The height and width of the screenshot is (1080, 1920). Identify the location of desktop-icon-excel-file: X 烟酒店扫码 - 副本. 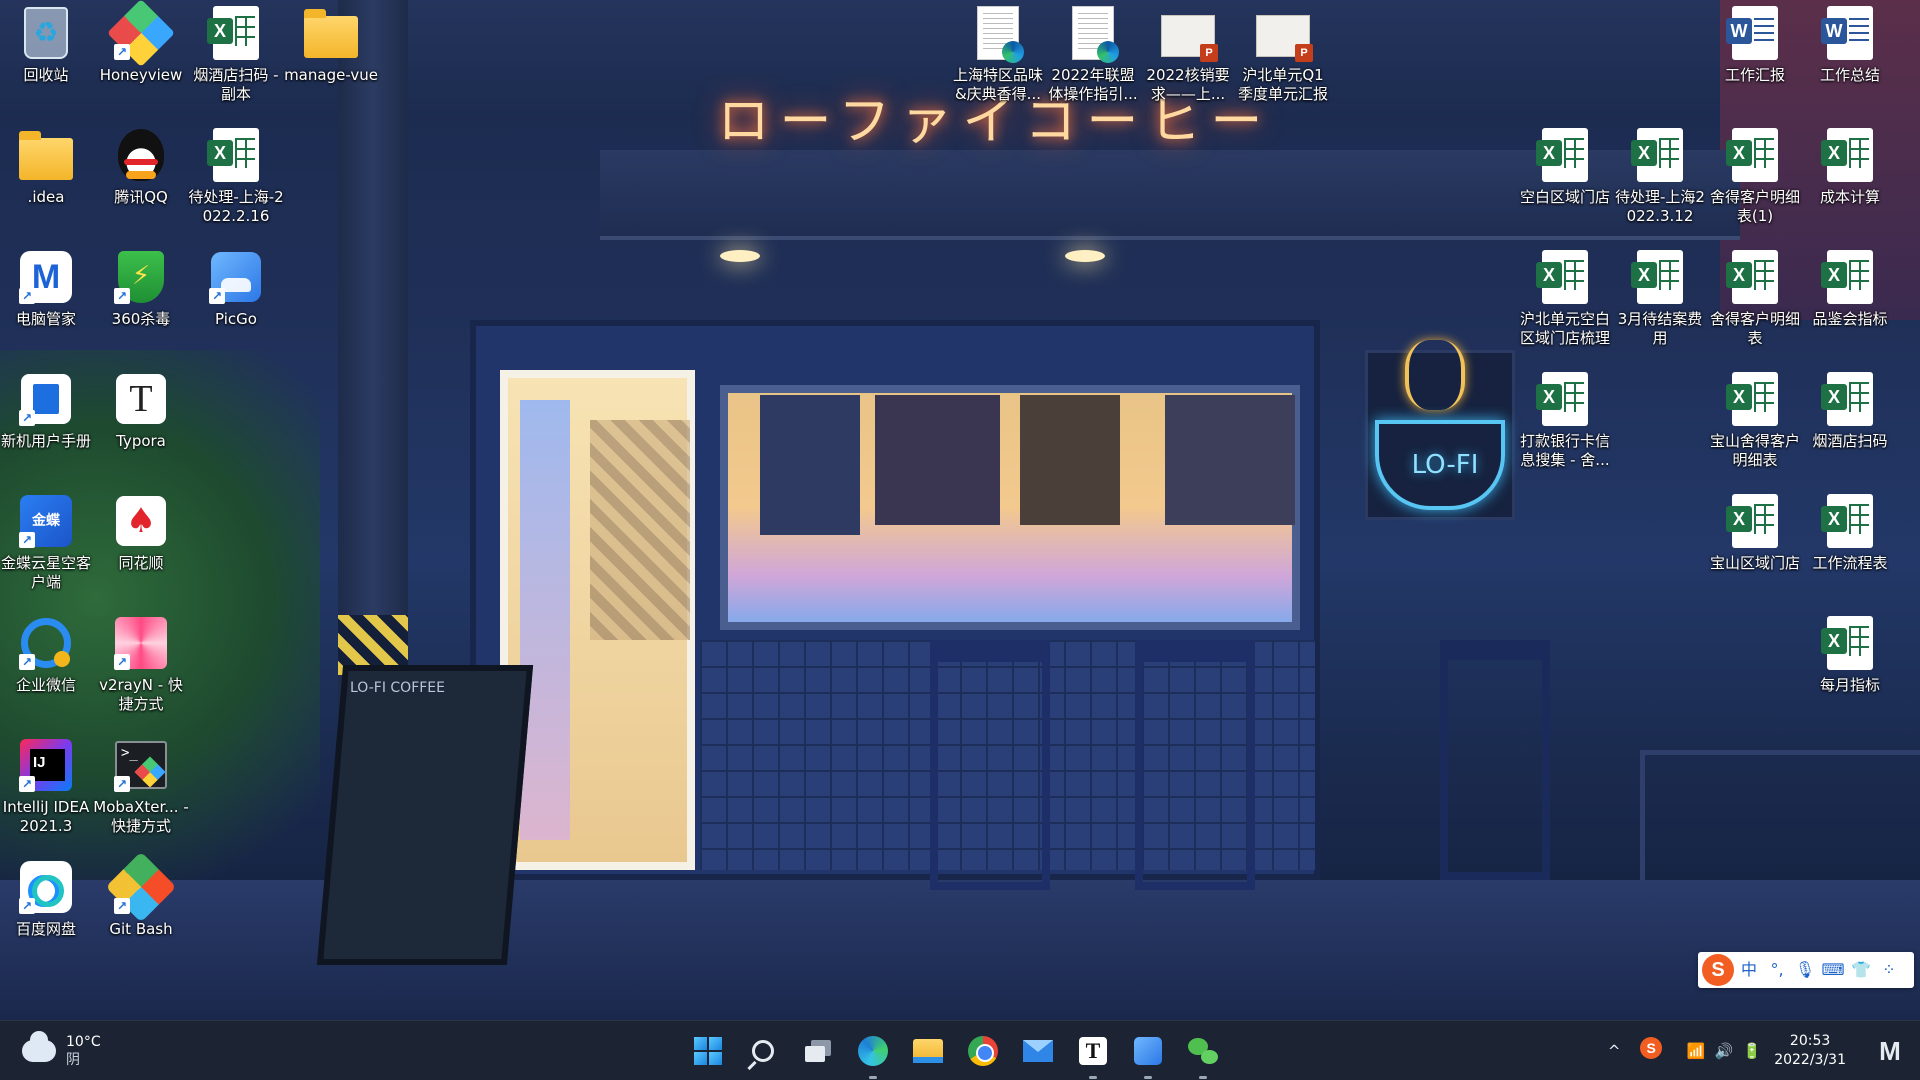
(236, 55).